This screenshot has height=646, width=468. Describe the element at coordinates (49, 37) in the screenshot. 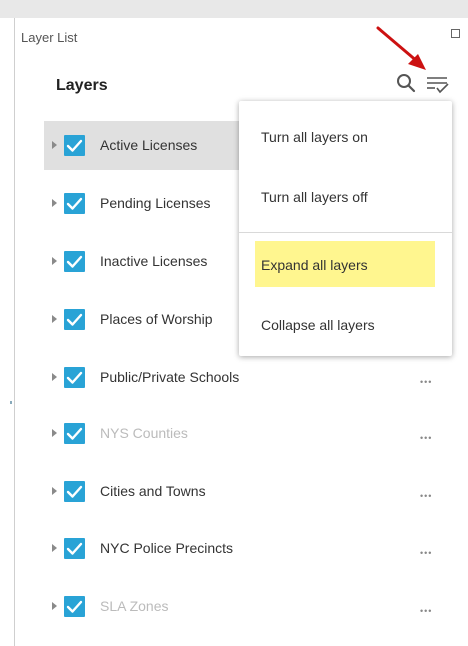

I see `panel-title: Layer List` at that location.